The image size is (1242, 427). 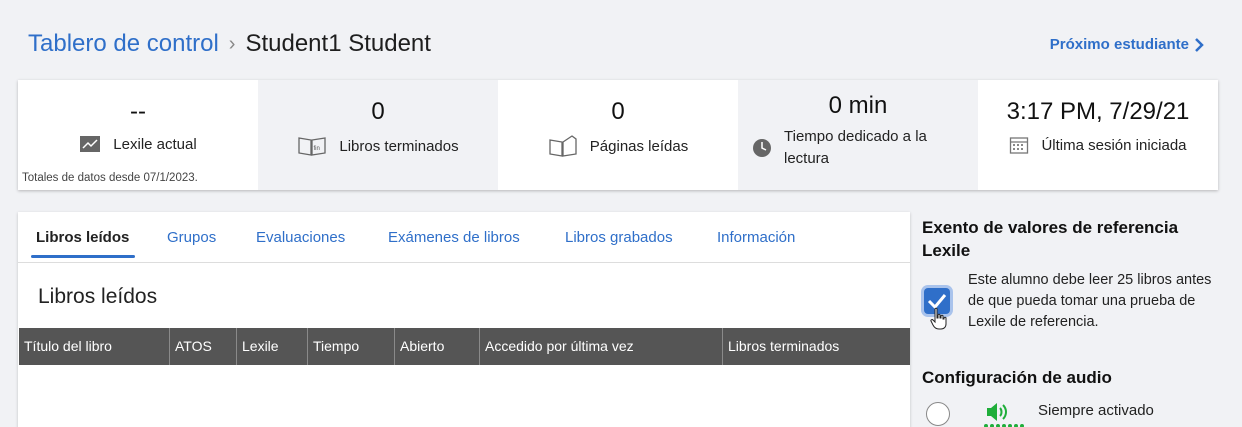 What do you see at coordinates (816, 346) in the screenshot?
I see `column-header-books-finished: Libros terminados` at bounding box center [816, 346].